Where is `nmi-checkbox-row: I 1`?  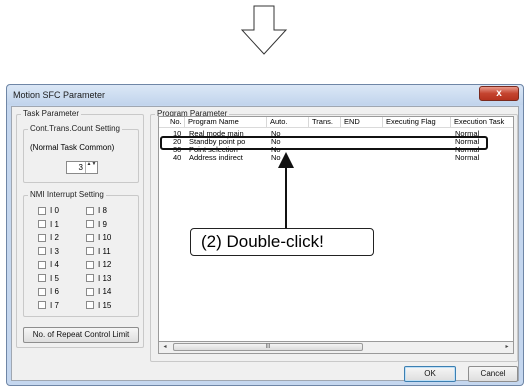
nmi-checkbox-row: I 1 is located at coordinates (48, 224).